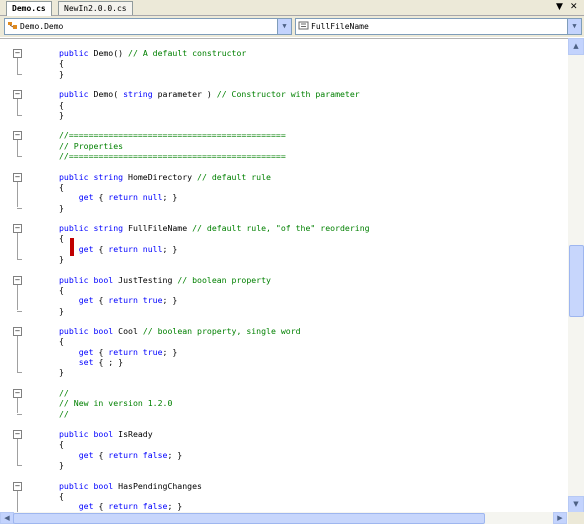 This screenshot has height=524, width=584. Describe the element at coordinates (29, 8) in the screenshot. I see `tab-demo-cs: Demo.cs` at that location.